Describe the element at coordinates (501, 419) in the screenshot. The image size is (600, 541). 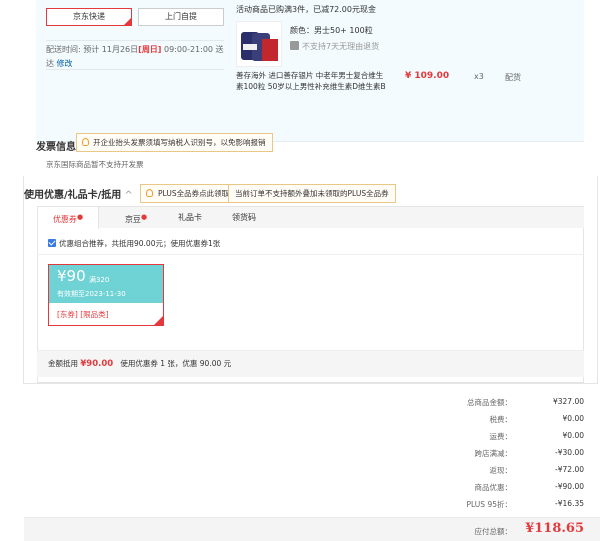
I see `summary-label-tax: 税费：` at that location.